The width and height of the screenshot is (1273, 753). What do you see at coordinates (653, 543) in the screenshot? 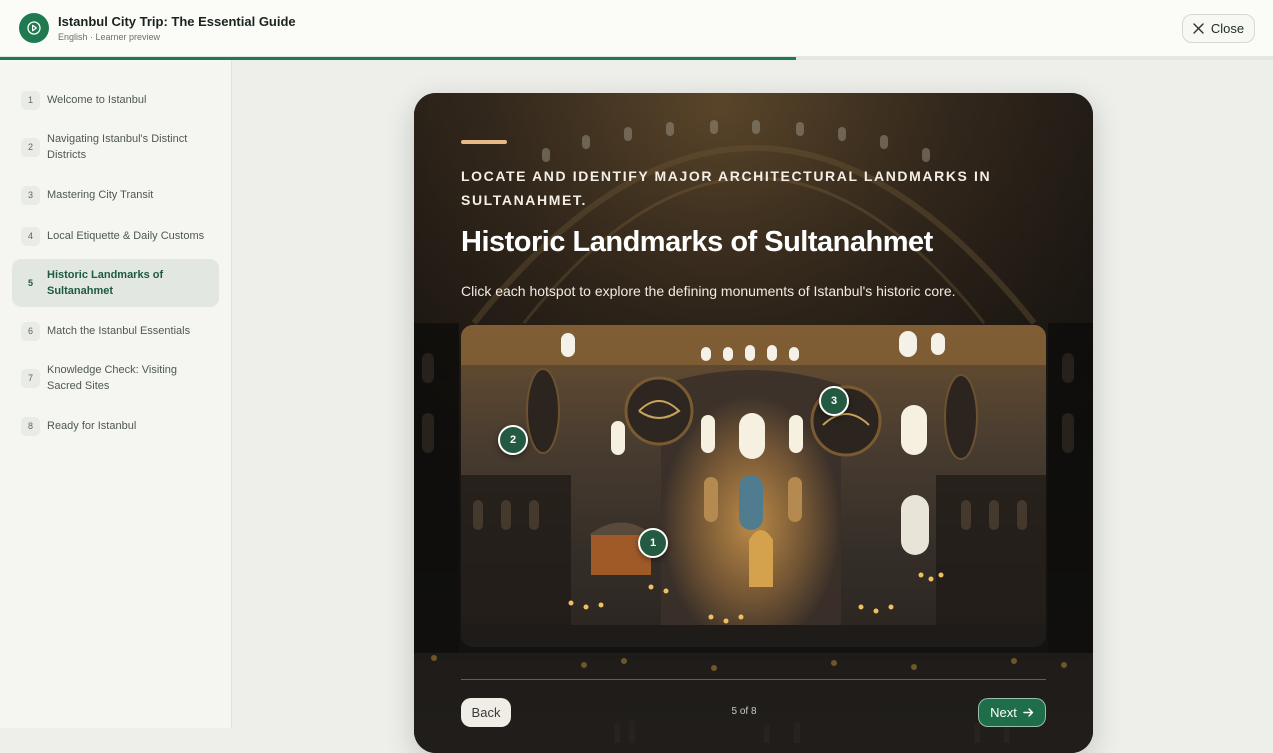
I see `hotspot-1: 1` at bounding box center [653, 543].